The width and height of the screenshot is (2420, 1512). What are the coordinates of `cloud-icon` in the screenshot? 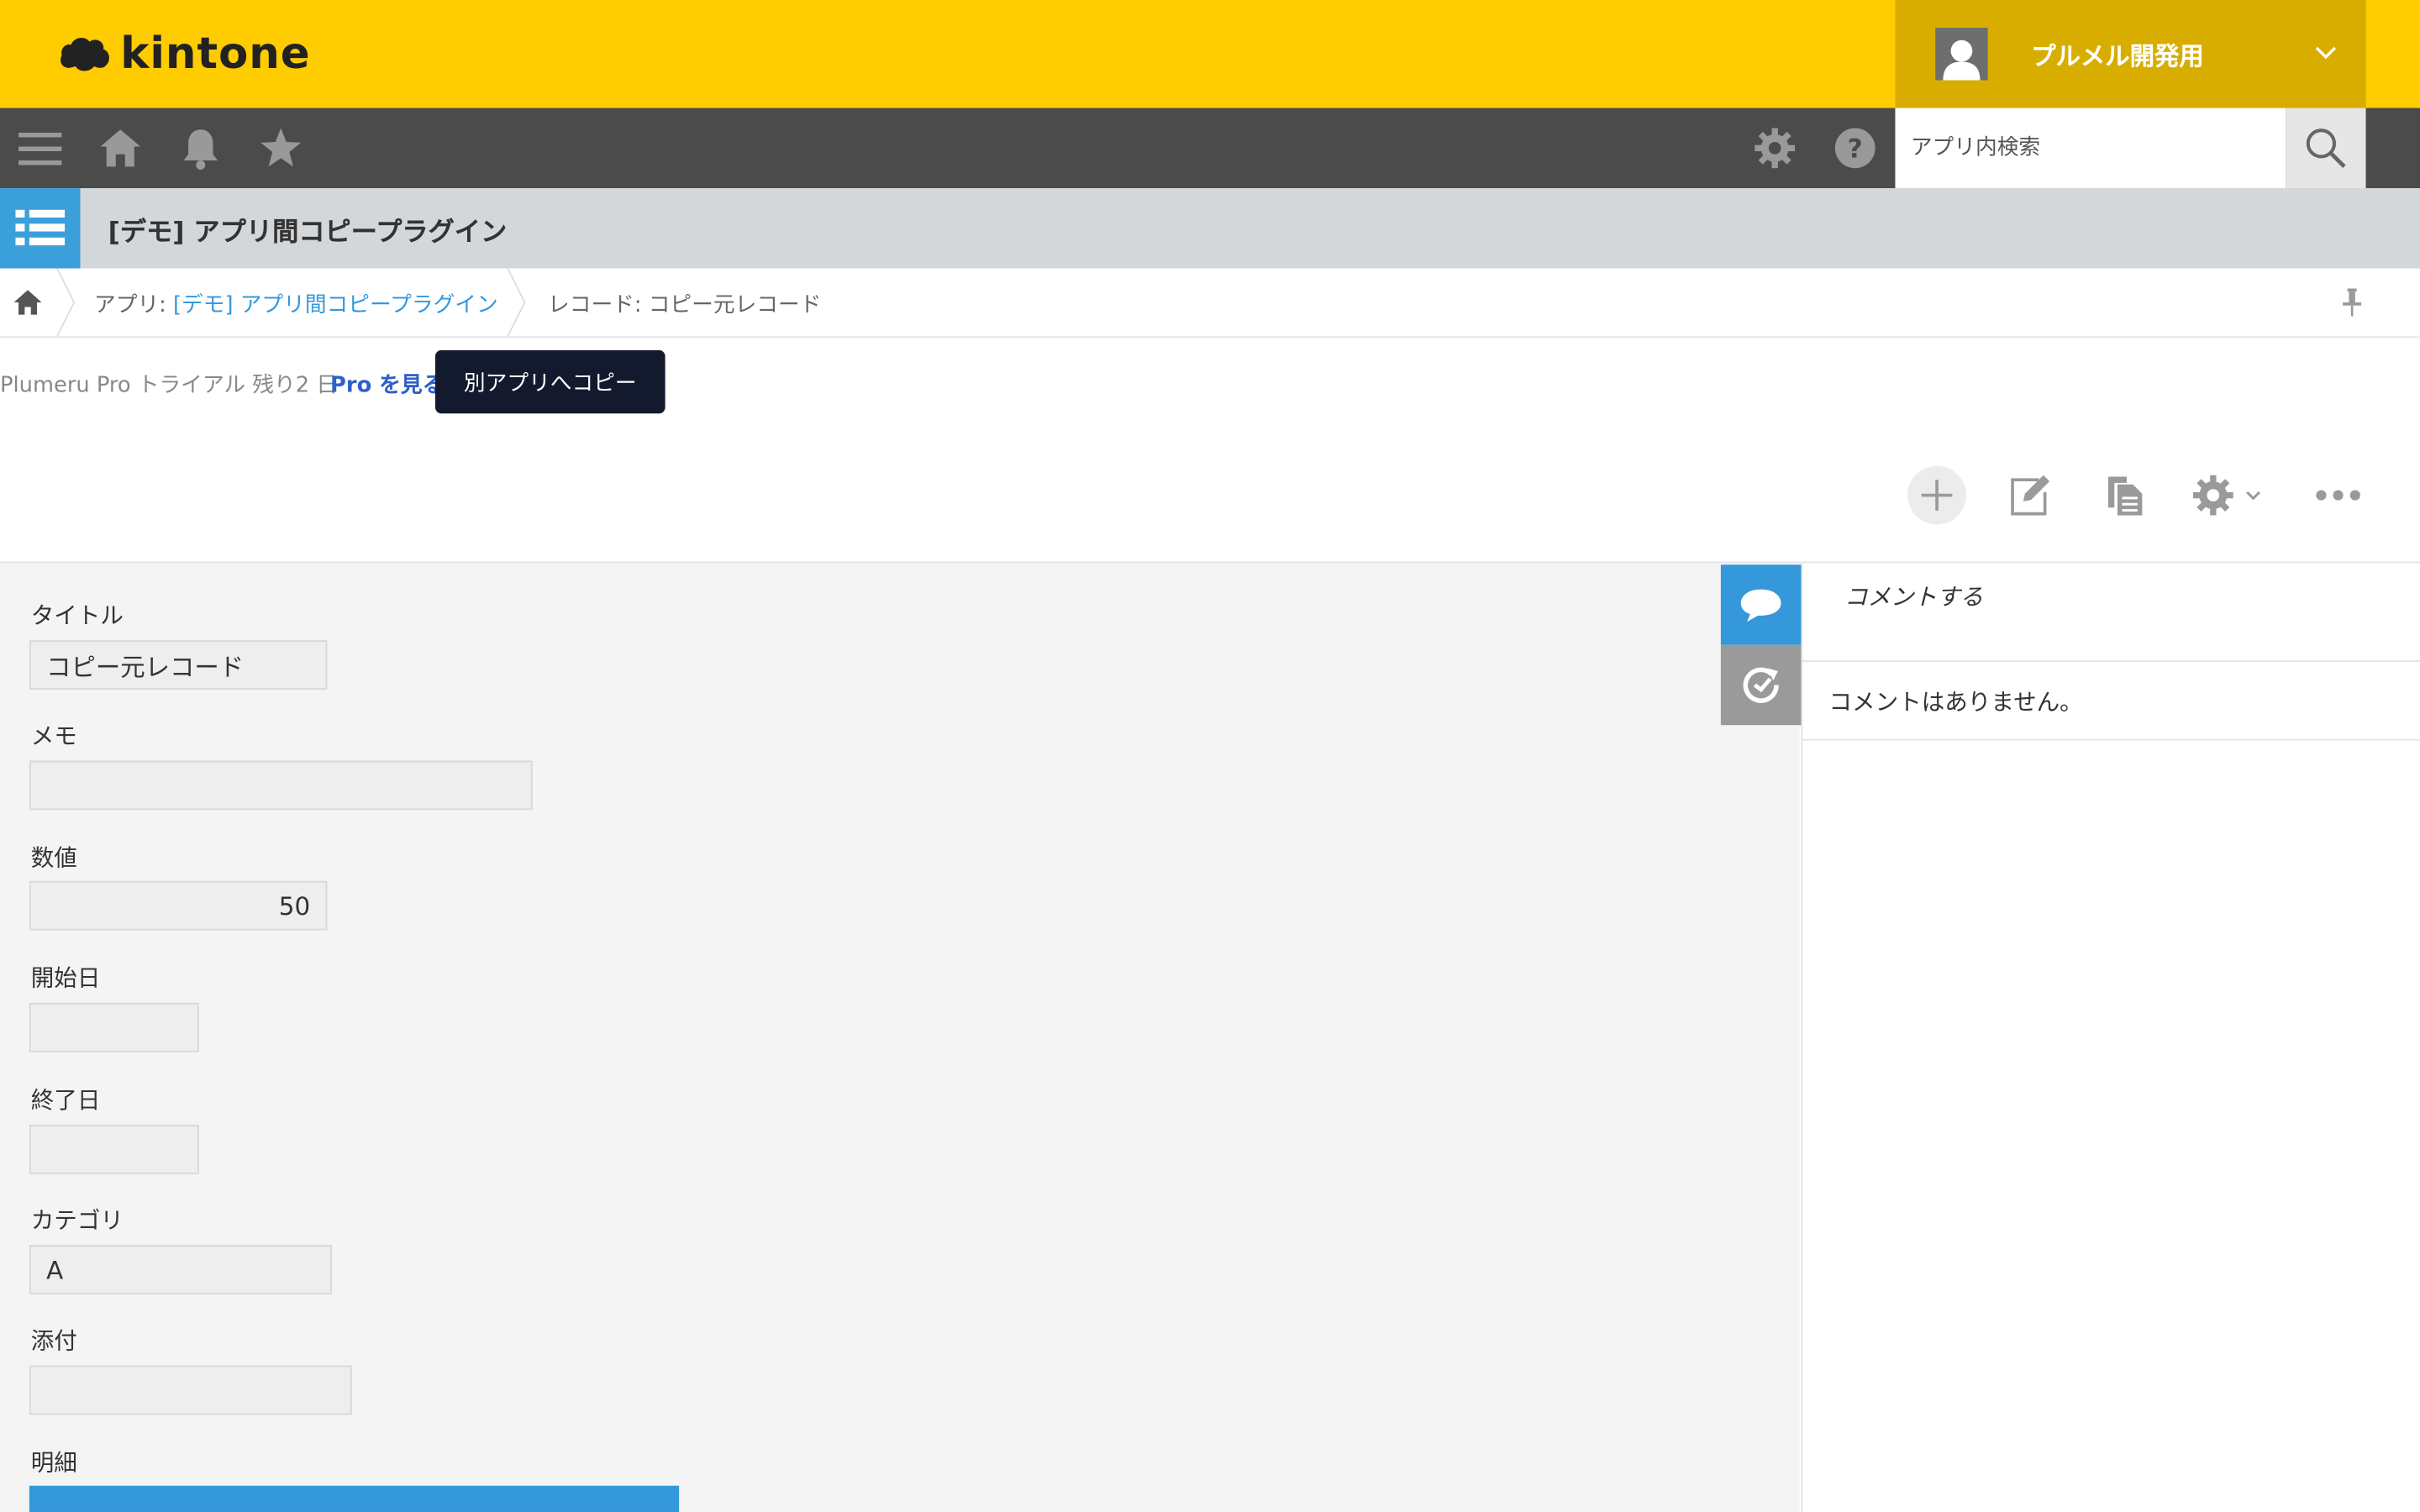 It's located at (84, 54).